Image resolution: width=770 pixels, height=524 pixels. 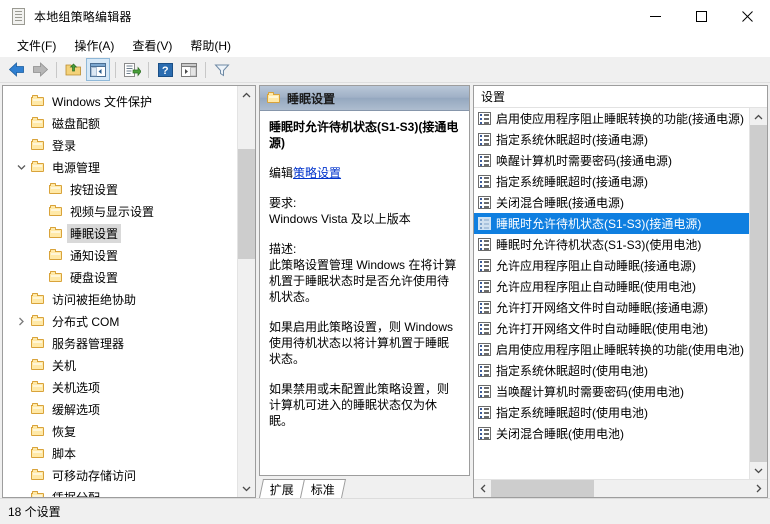 What do you see at coordinates (120, 387) in the screenshot?
I see `tree-item: 关机选项` at bounding box center [120, 387].